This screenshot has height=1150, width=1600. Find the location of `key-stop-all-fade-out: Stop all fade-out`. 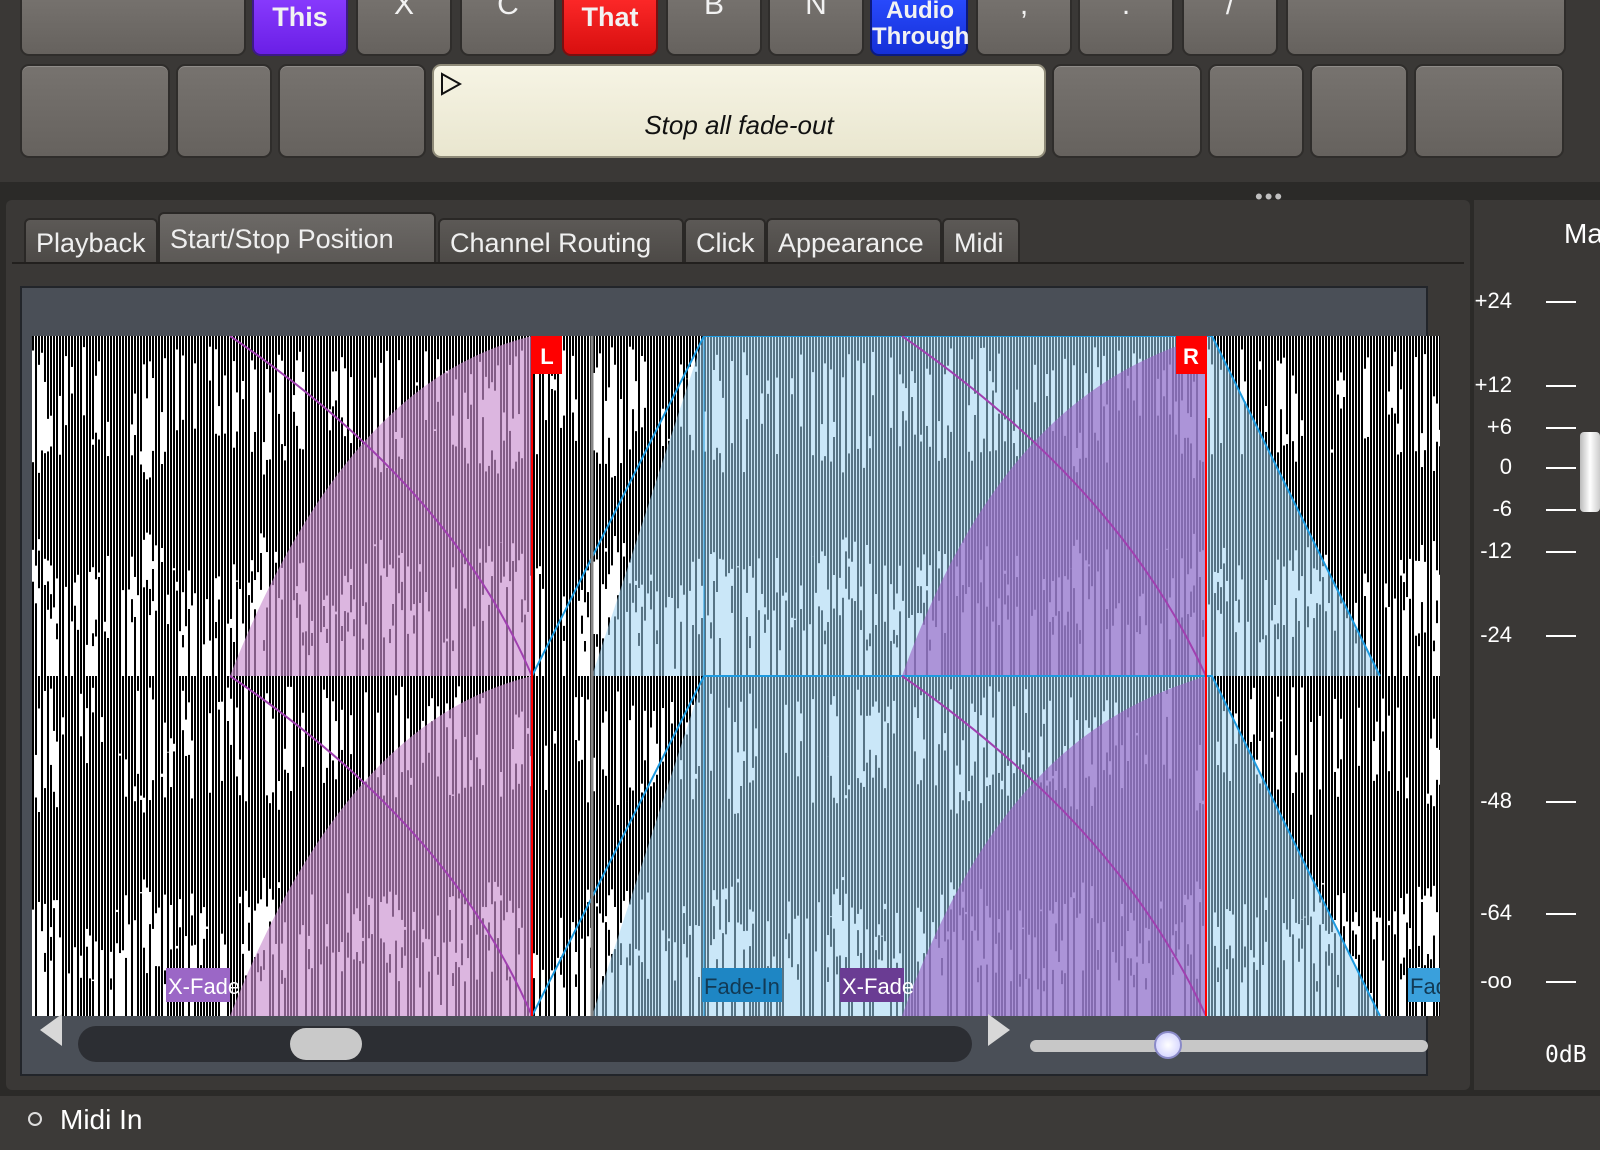

key-stop-all-fade-out: Stop all fade-out is located at coordinates (739, 111).